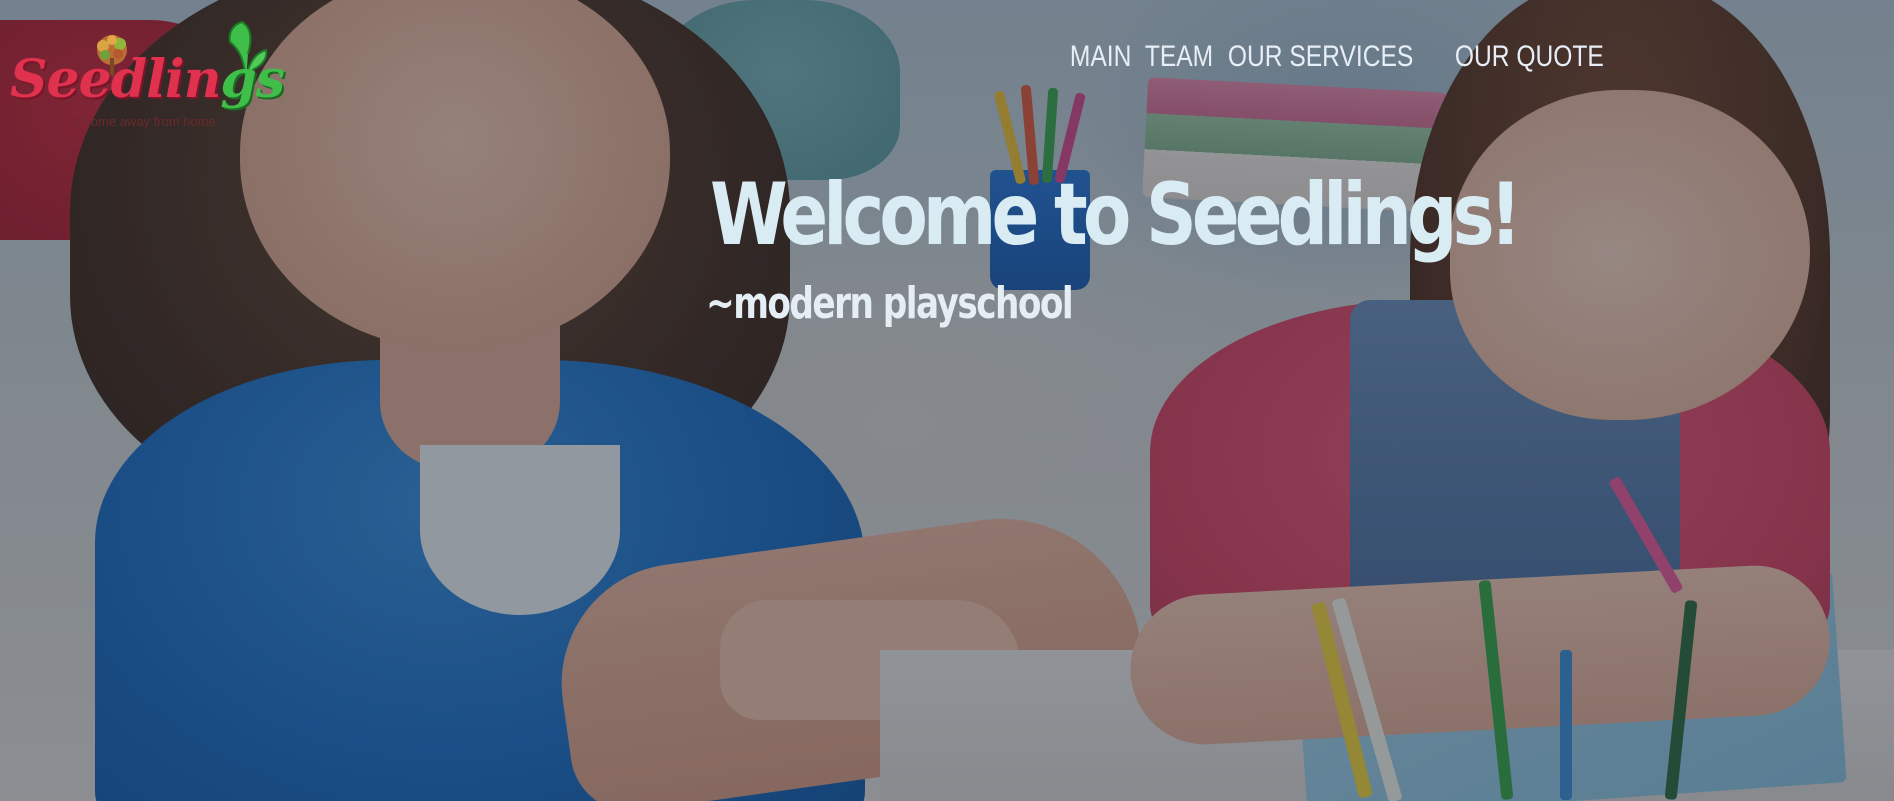 Image resolution: width=1894 pixels, height=801 pixels. I want to click on nav-link-main: MAIN, so click(1100, 57).